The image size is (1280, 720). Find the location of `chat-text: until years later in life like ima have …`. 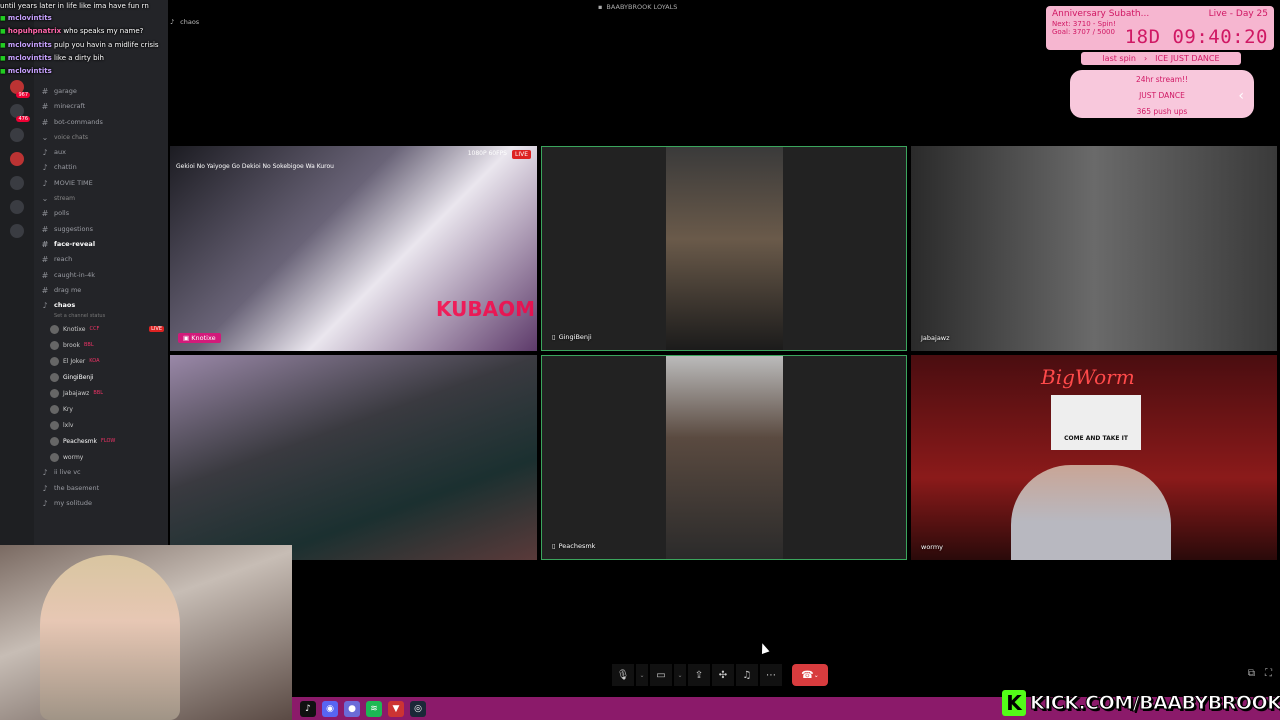

chat-text: until years later in life like ima have … is located at coordinates (74, 6).